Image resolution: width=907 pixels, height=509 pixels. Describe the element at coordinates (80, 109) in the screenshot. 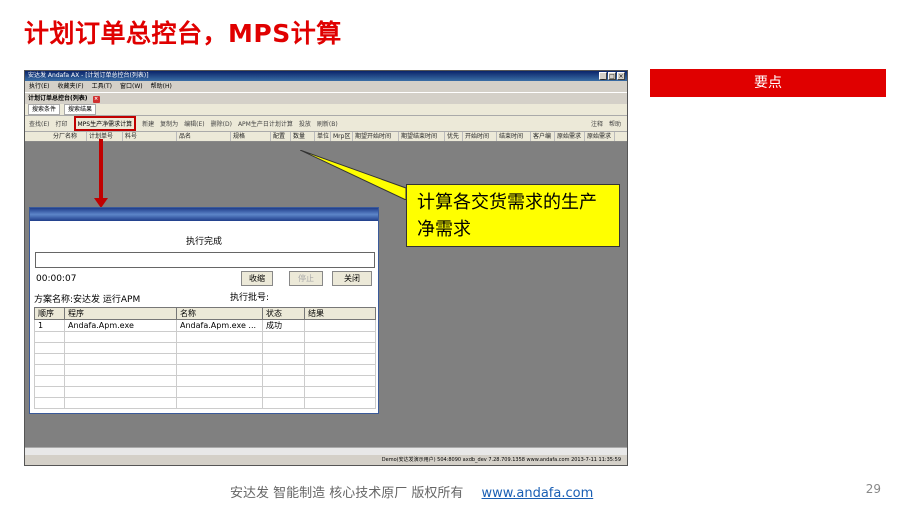

I see `tab-search-results: 搜索结果` at that location.